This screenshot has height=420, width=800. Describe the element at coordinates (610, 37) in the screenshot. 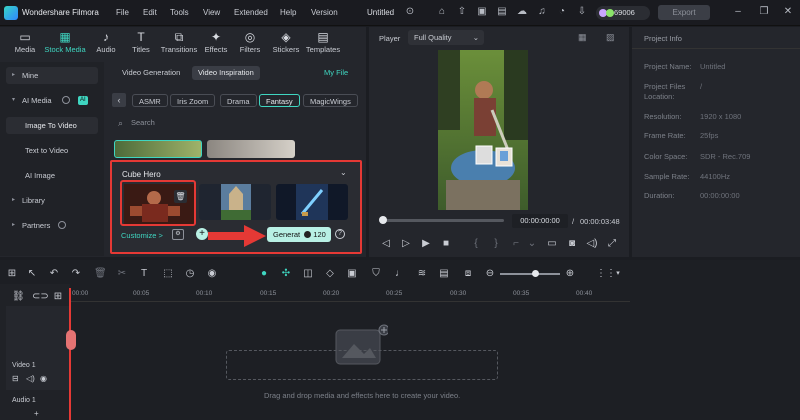

I see `snapshot-icon: ▨` at that location.